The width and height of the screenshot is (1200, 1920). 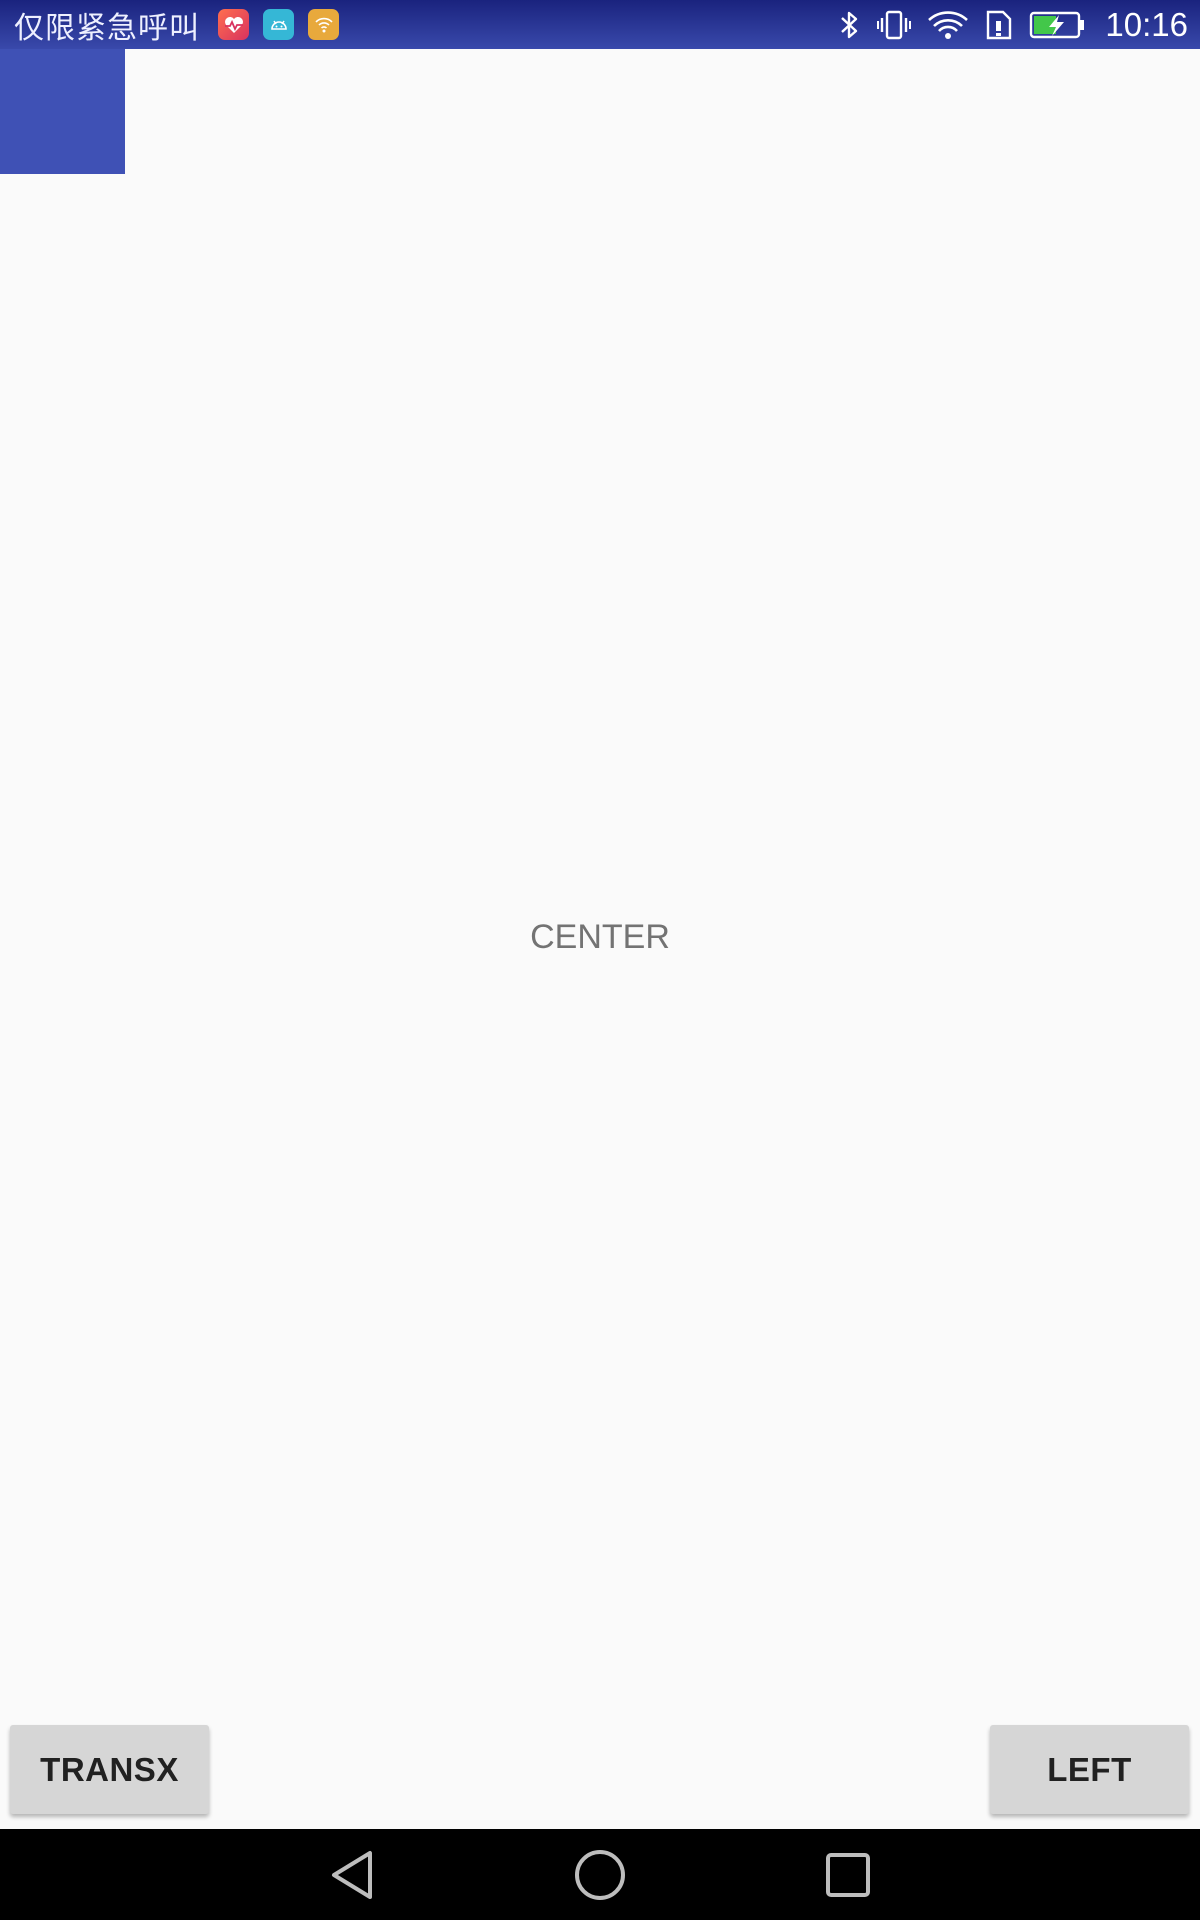 I want to click on status-bar-right: 10:16, so click(x=1013, y=25).